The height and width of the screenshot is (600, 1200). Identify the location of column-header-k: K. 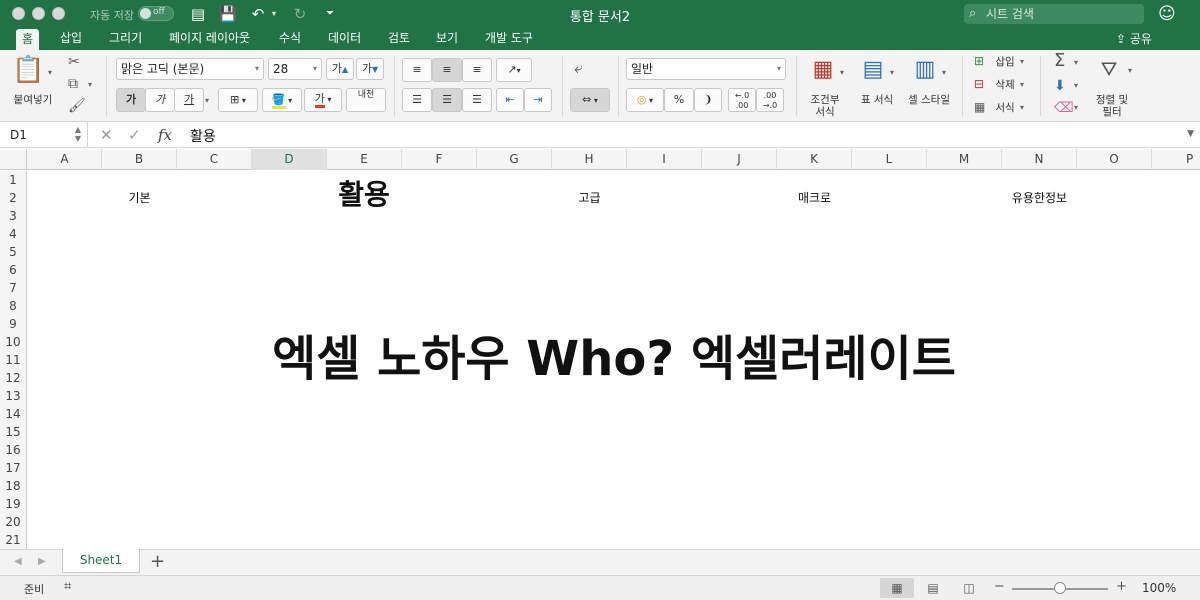
(814, 159).